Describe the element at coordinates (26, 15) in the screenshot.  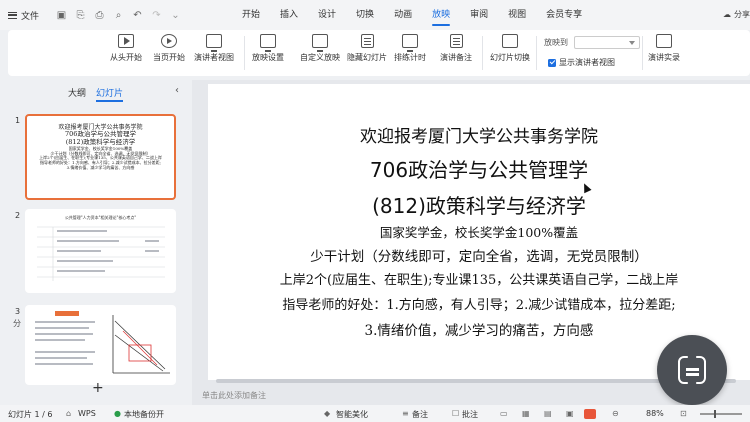
I see `file-menu: 文件` at that location.